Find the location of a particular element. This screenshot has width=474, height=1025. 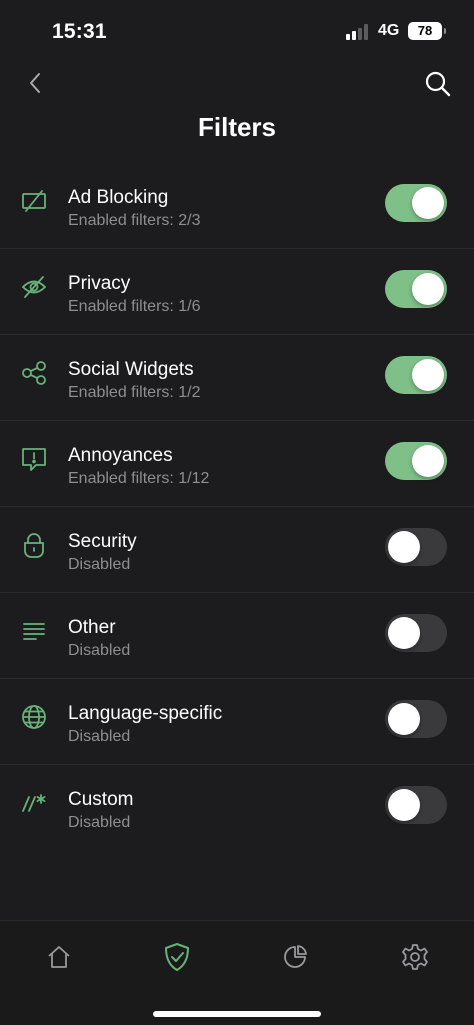

filter-status: Enabled filters: 1/12 is located at coordinates (139, 478).